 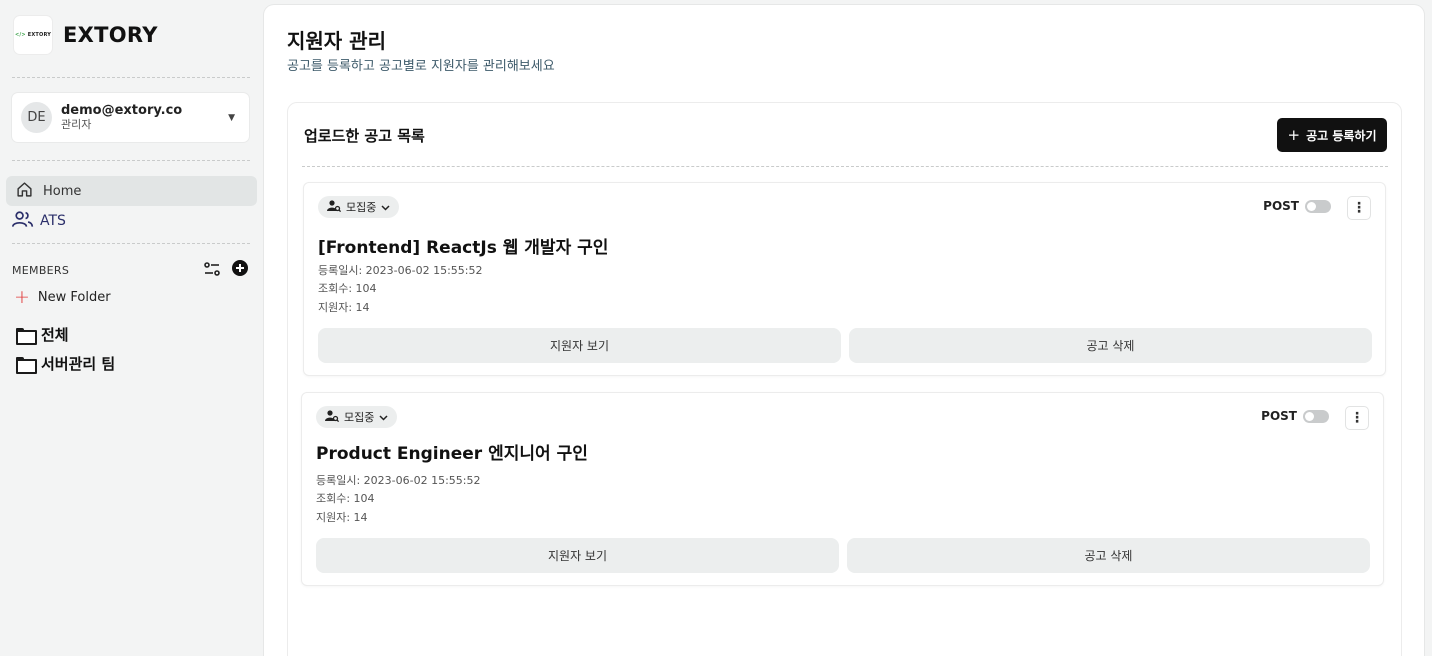 I want to click on brand: </> EXTORY EXTORY, so click(x=86, y=35).